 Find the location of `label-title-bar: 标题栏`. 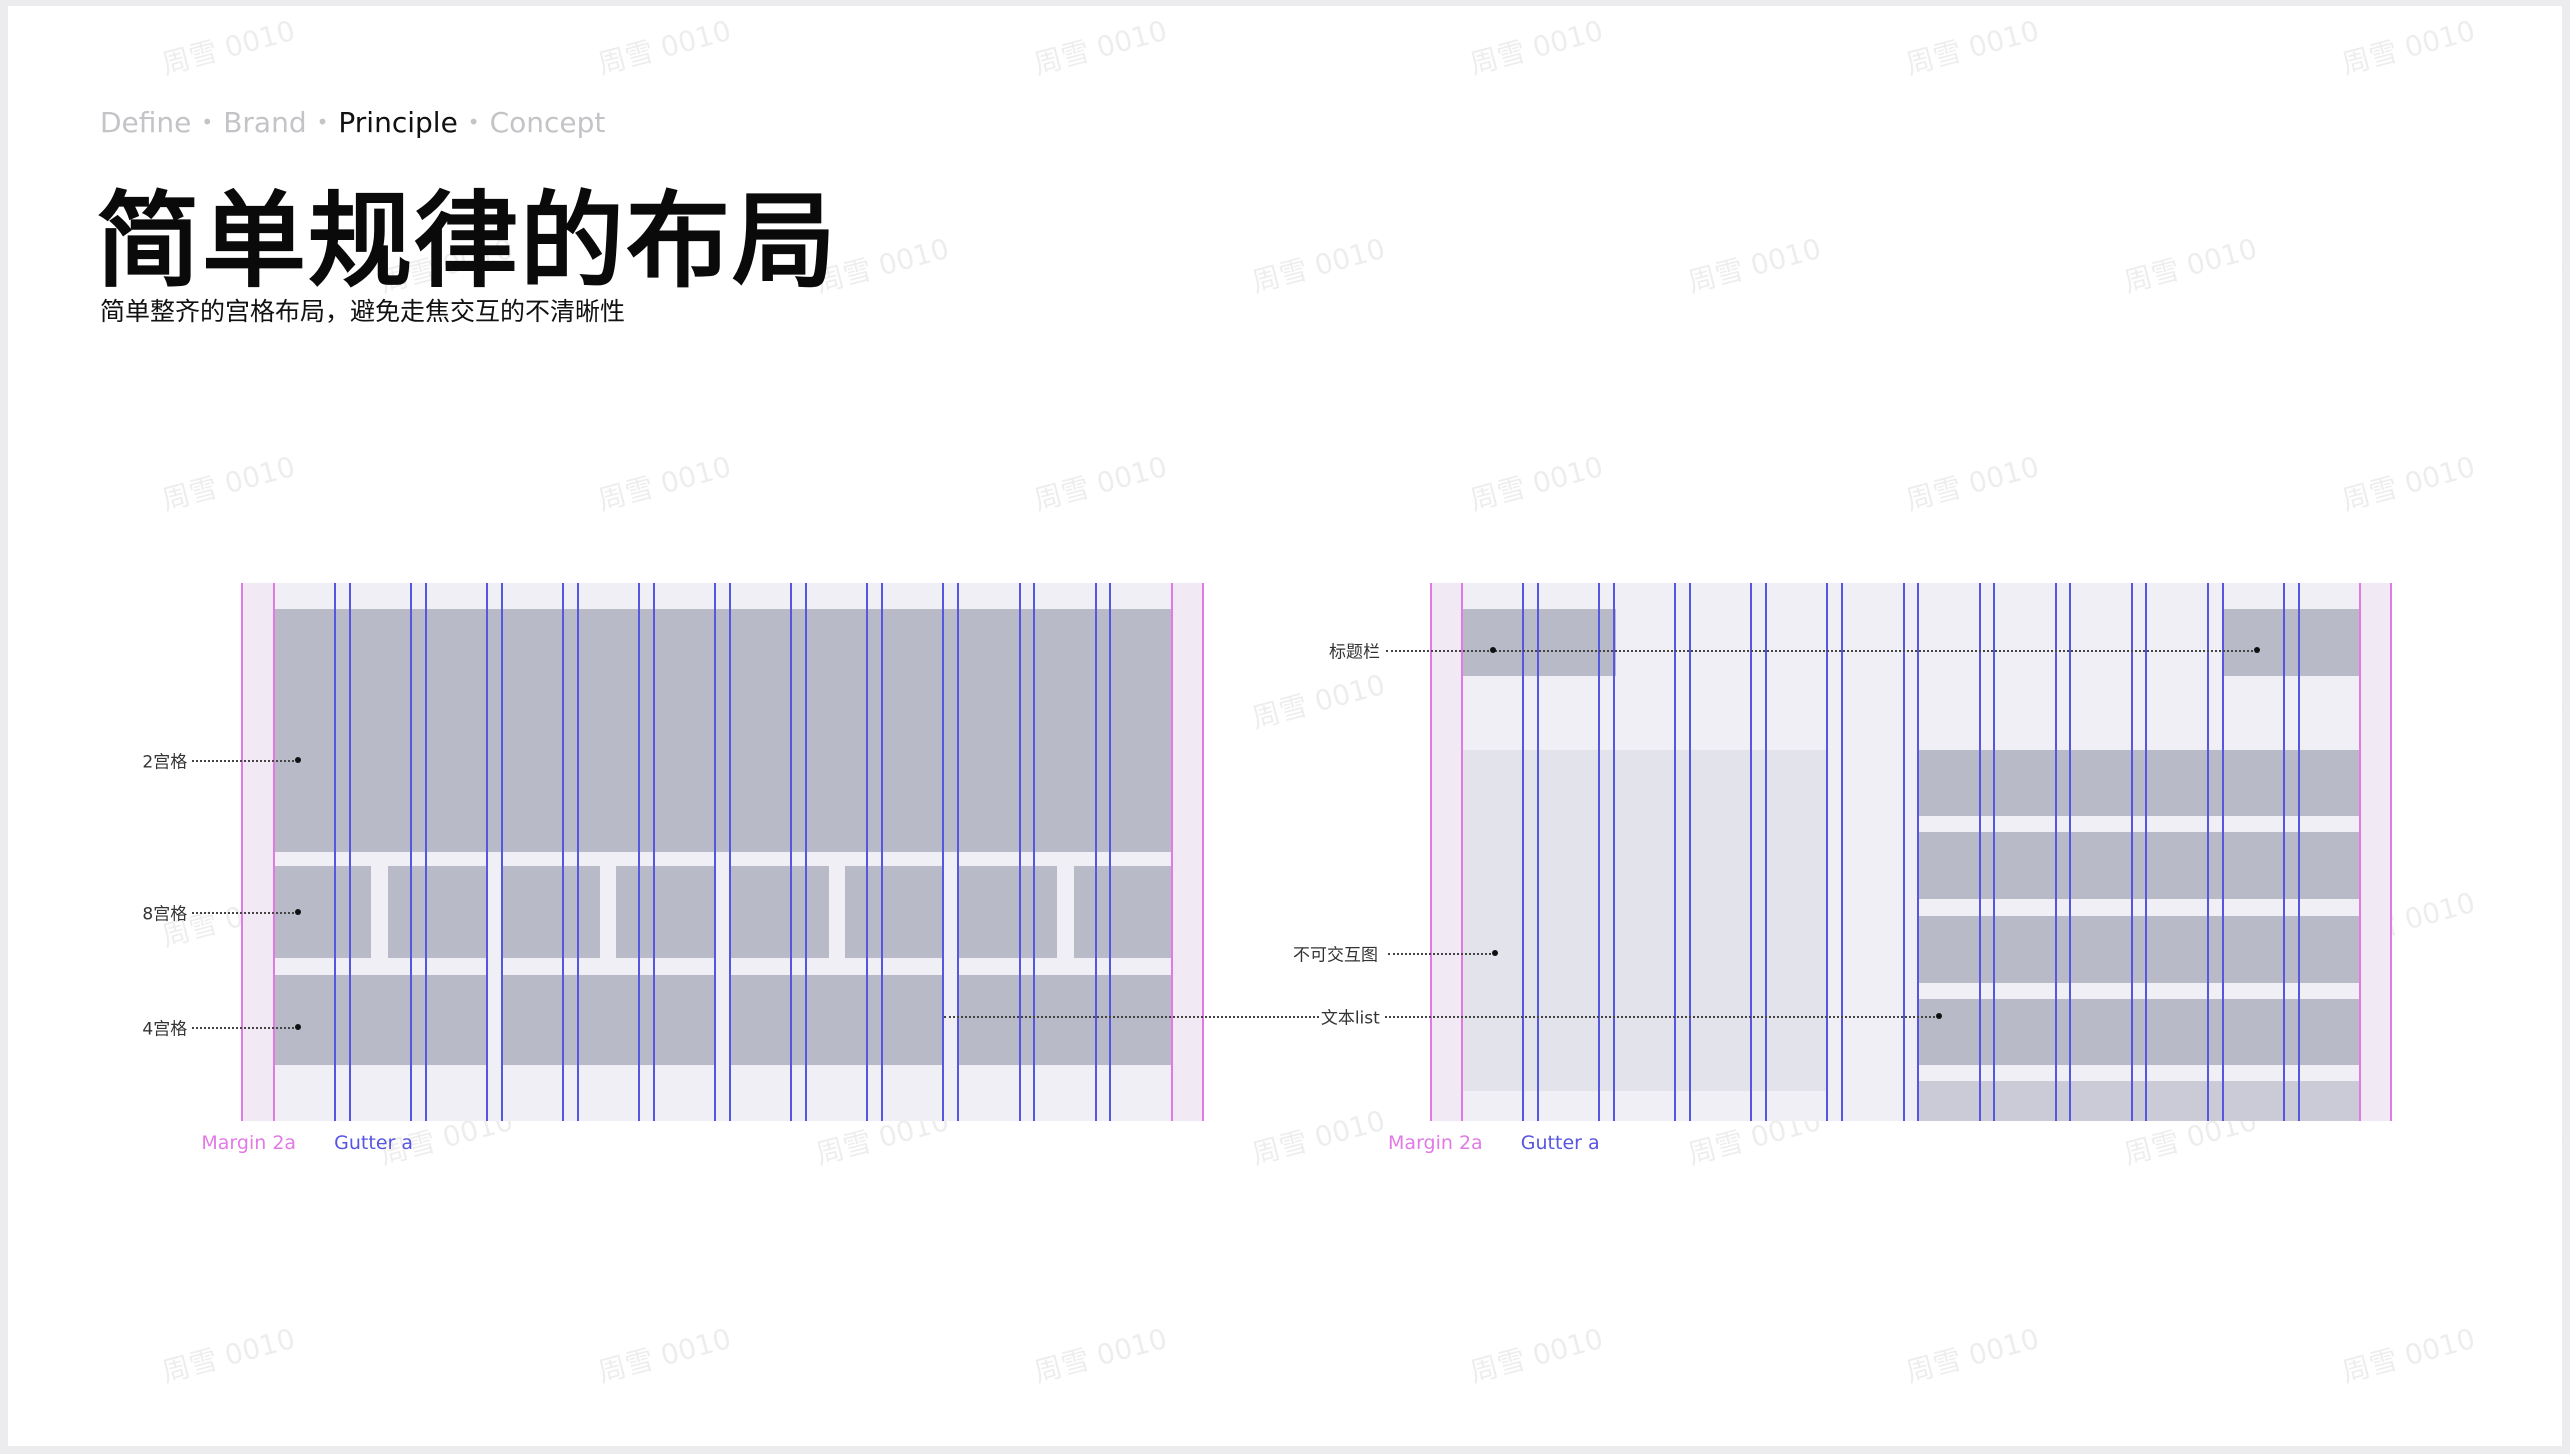

label-title-bar: 标题栏 is located at coordinates (1355, 652).